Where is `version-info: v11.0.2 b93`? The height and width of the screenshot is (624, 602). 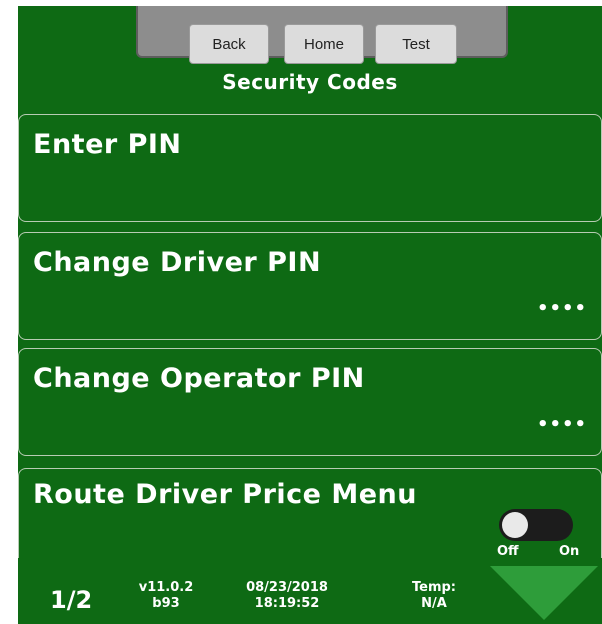 version-info: v11.0.2 b93 is located at coordinates (166, 596).